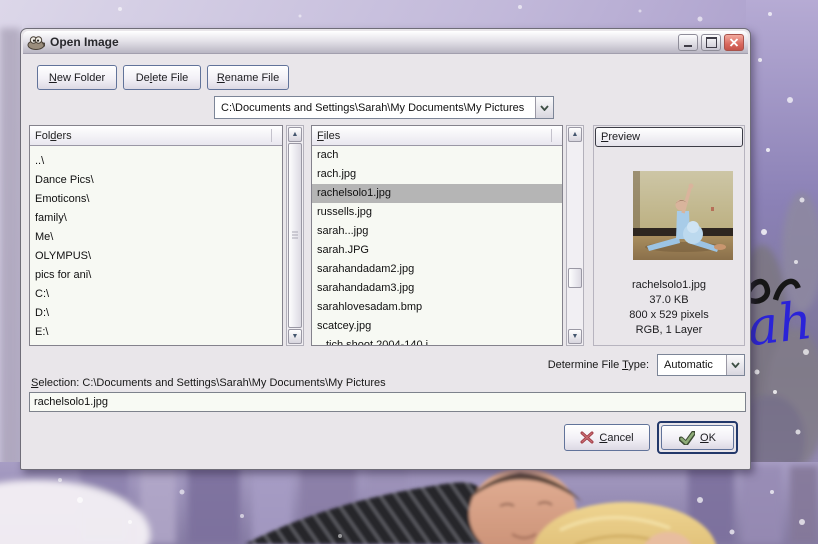 The height and width of the screenshot is (544, 818). What do you see at coordinates (385, 42) in the screenshot?
I see `title-bar: Open Image` at bounding box center [385, 42].